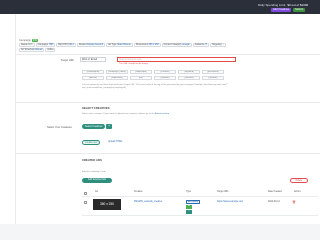 This screenshot has width=320, height=240. I want to click on chip-bid: Bid (CPC) $0.4, so click(66, 45).